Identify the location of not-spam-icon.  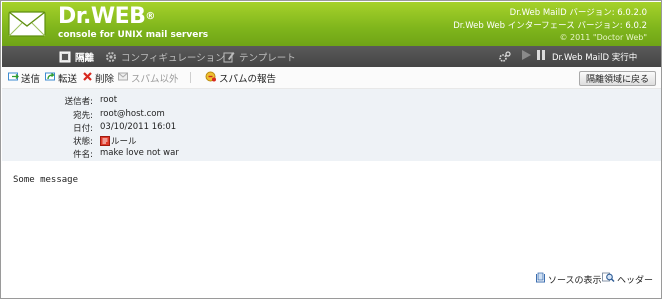
(123, 78).